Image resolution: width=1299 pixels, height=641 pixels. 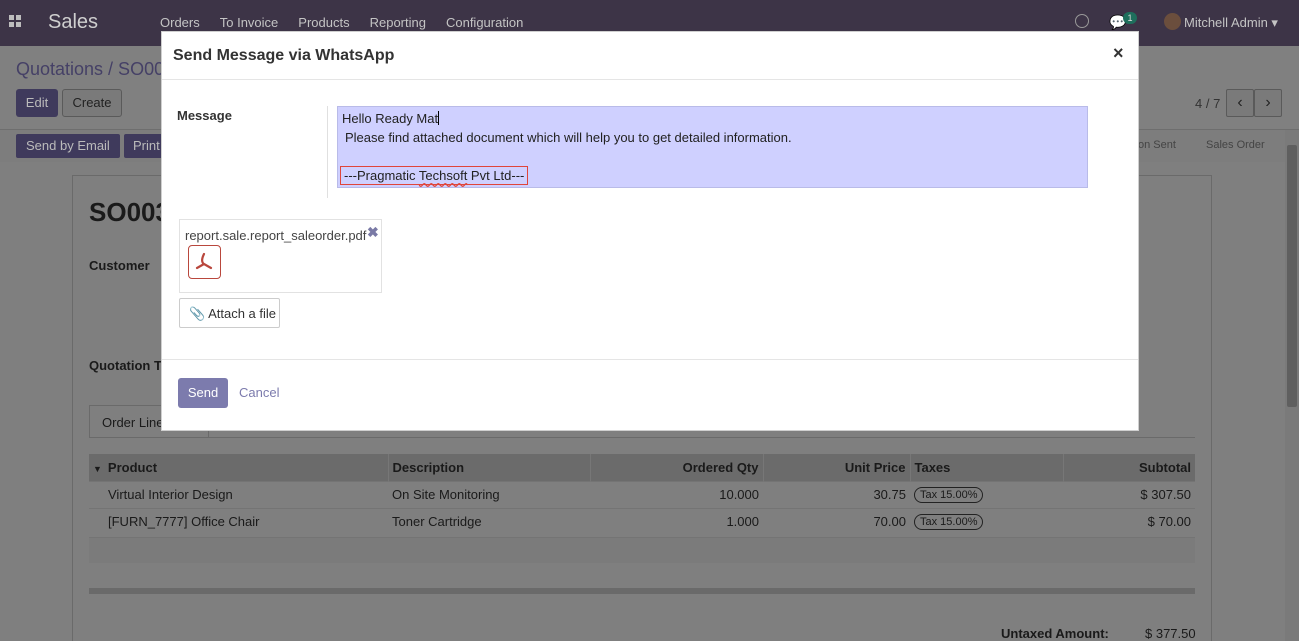 What do you see at coordinates (1240, 103) in the screenshot?
I see `pager-prev-icon: ‹` at bounding box center [1240, 103].